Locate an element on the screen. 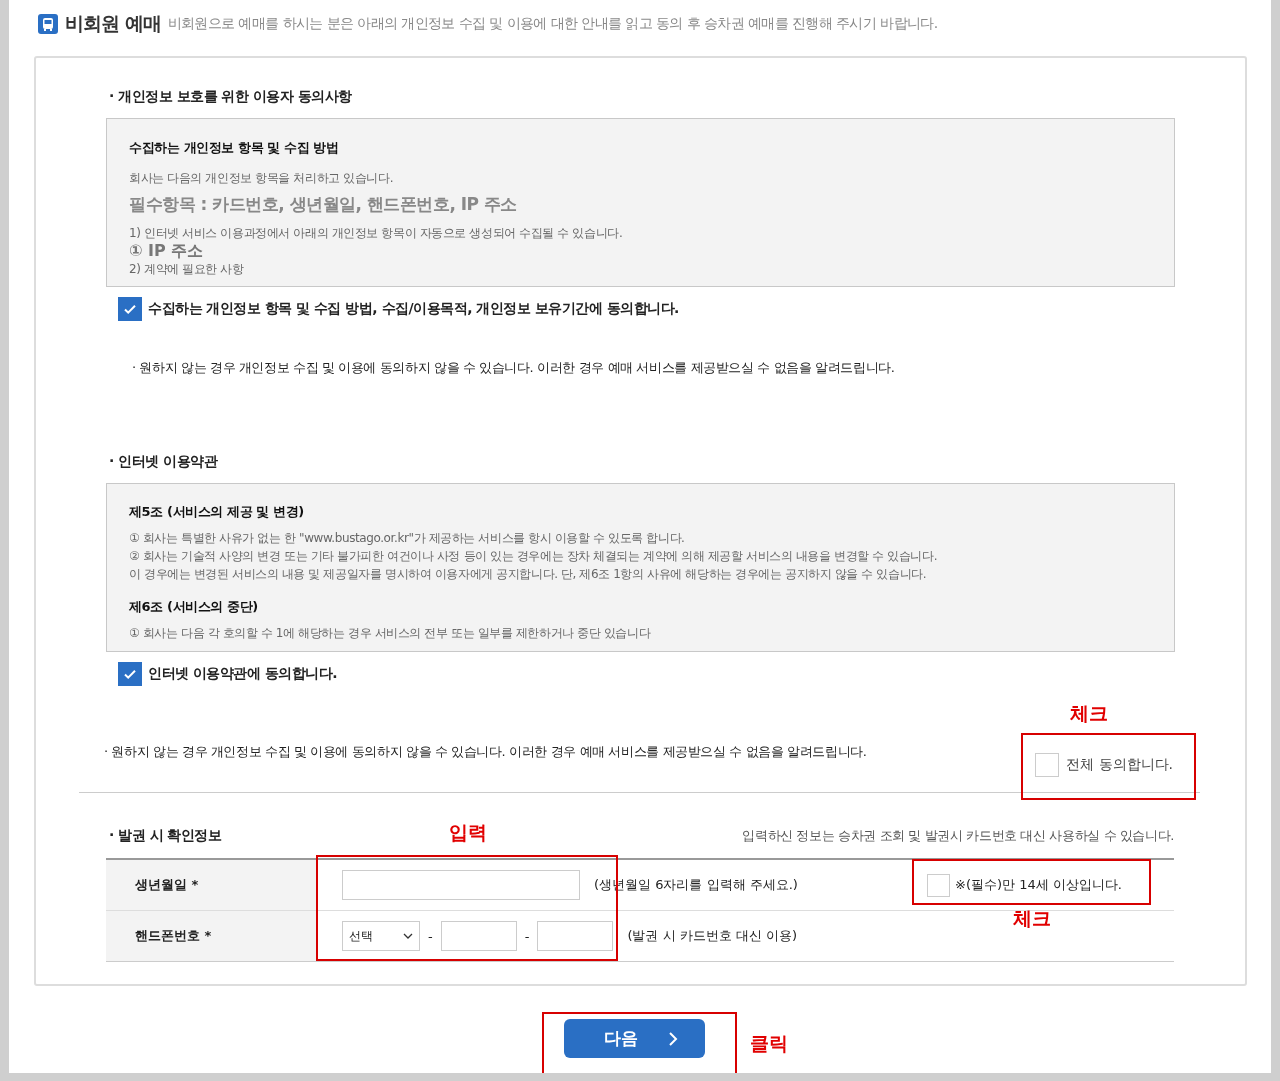  body-text: ② 회사는 기술적 사양의 변경 또는 기타 불가피한 여건이나 사정 등이 있는 경우에는 장차 체결되는 계약에 의해 제공할 서비스의 내용을 변경할 수 있습니다. is located at coordinates (534, 556).